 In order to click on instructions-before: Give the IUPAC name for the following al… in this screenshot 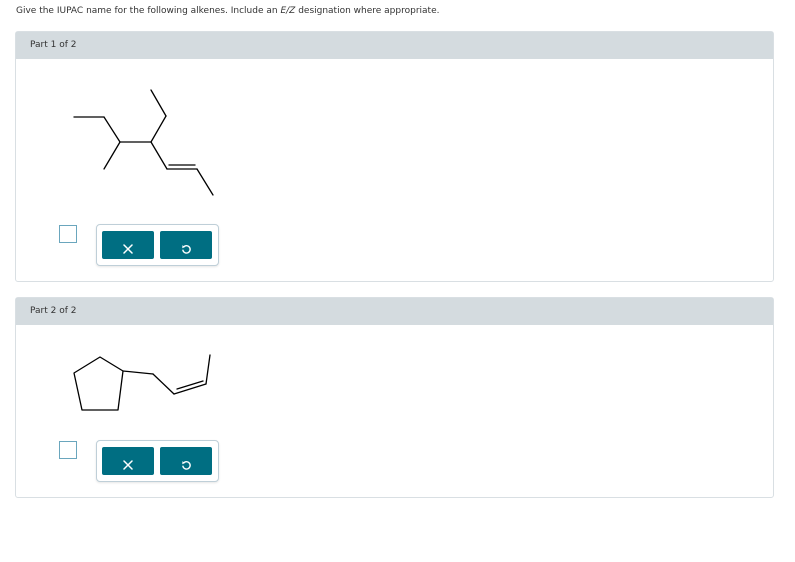, I will do `click(148, 11)`.